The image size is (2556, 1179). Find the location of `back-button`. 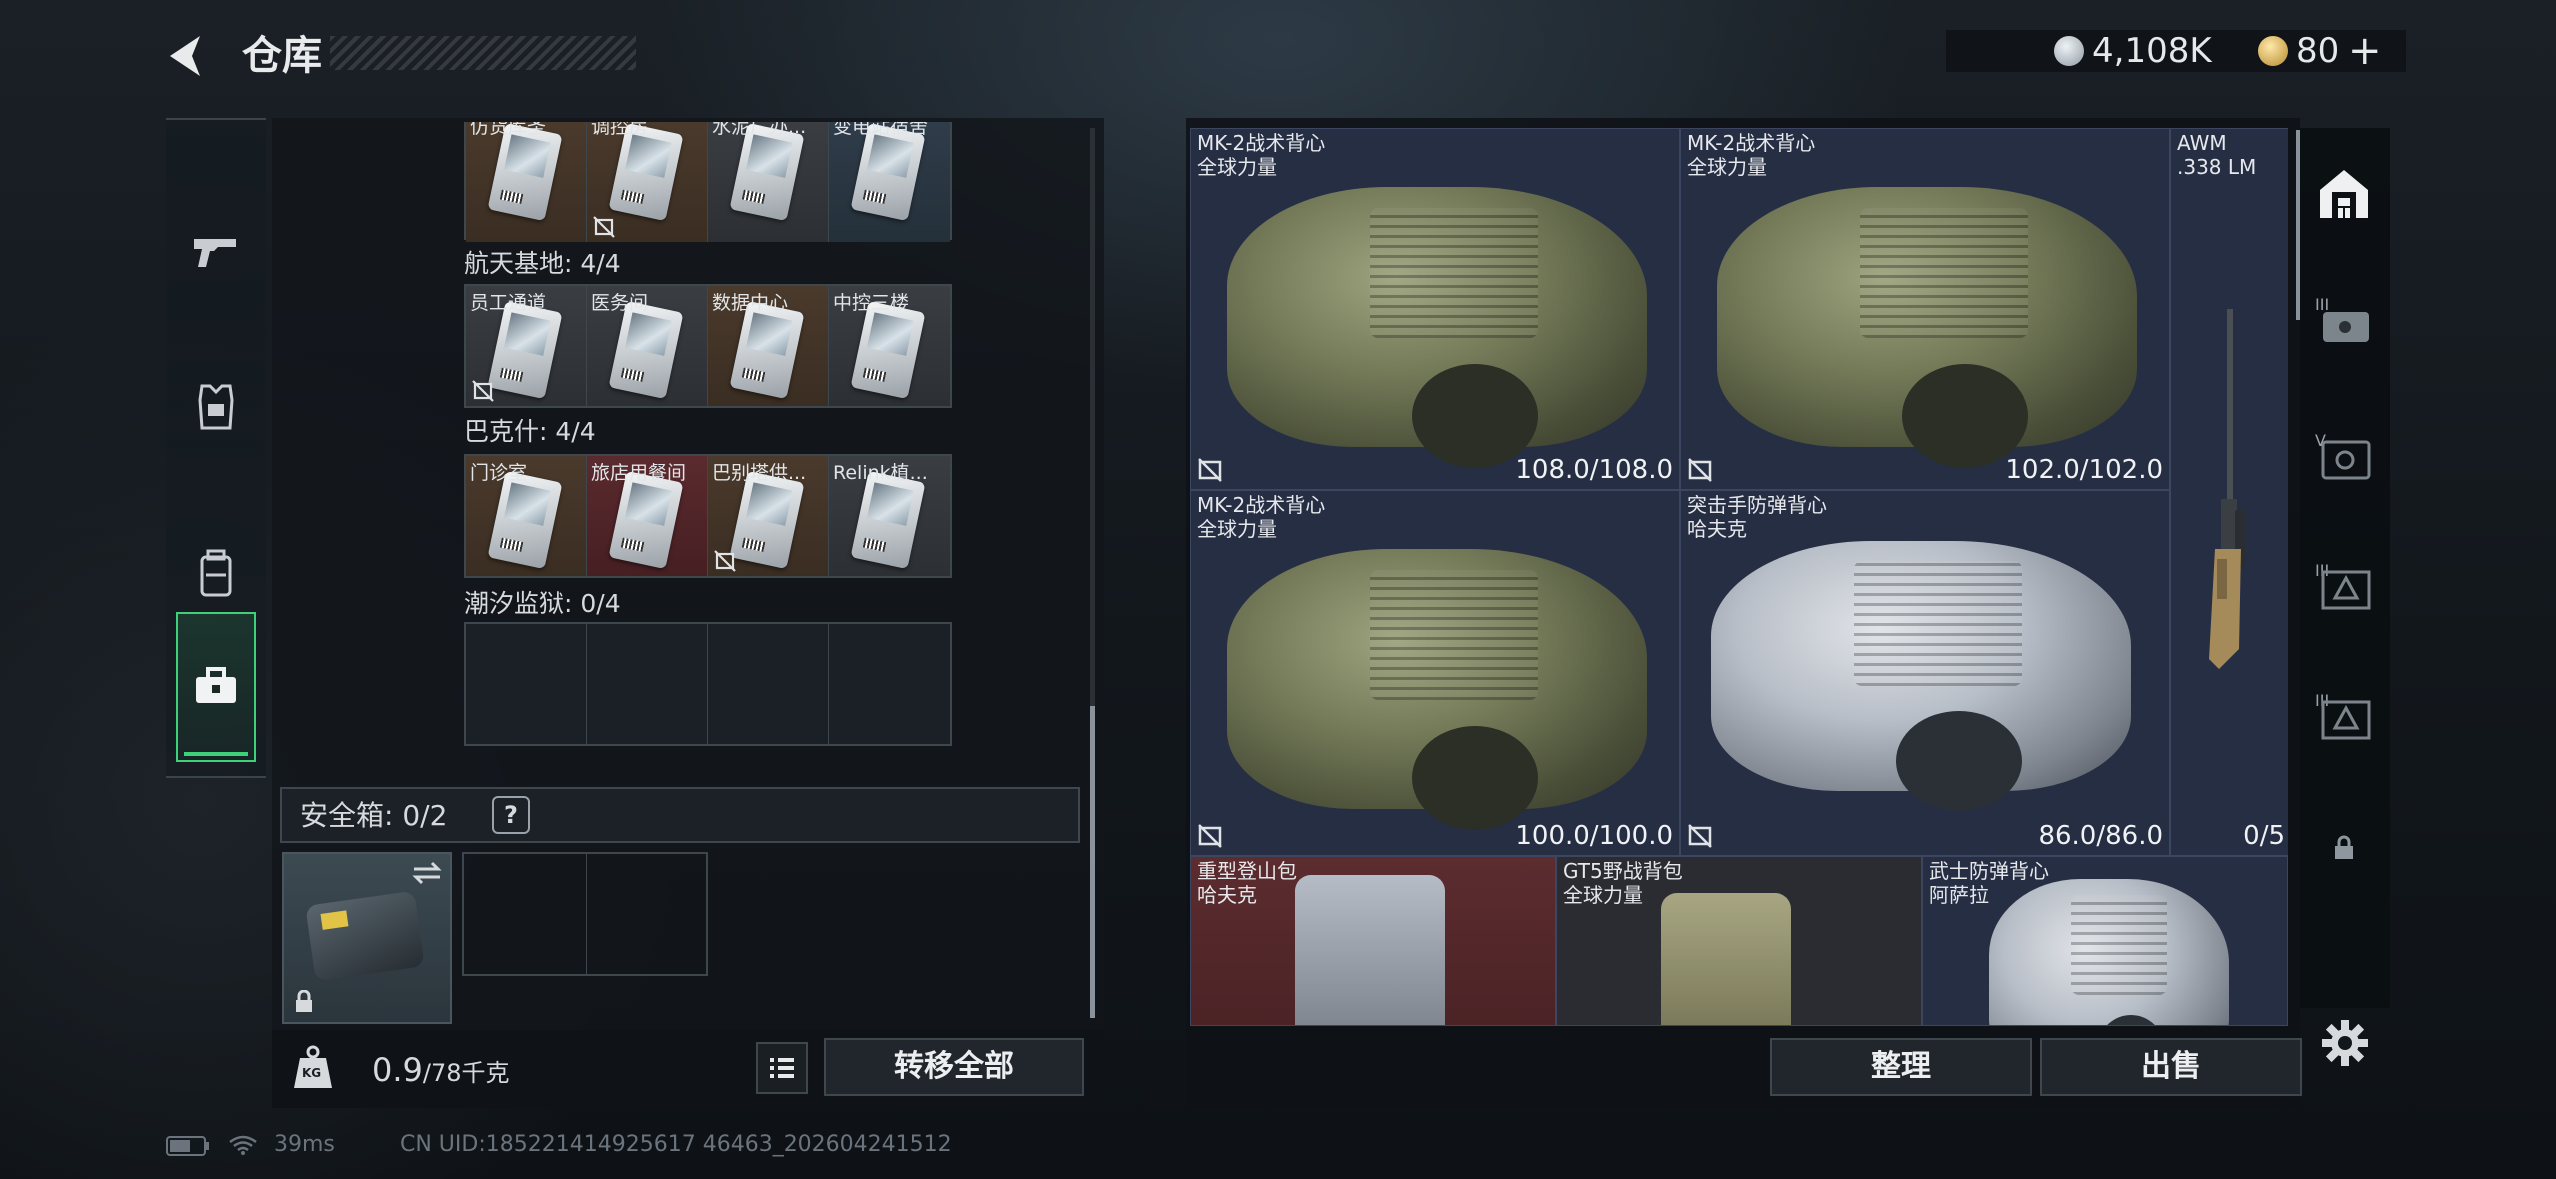

back-button is located at coordinates (188, 56).